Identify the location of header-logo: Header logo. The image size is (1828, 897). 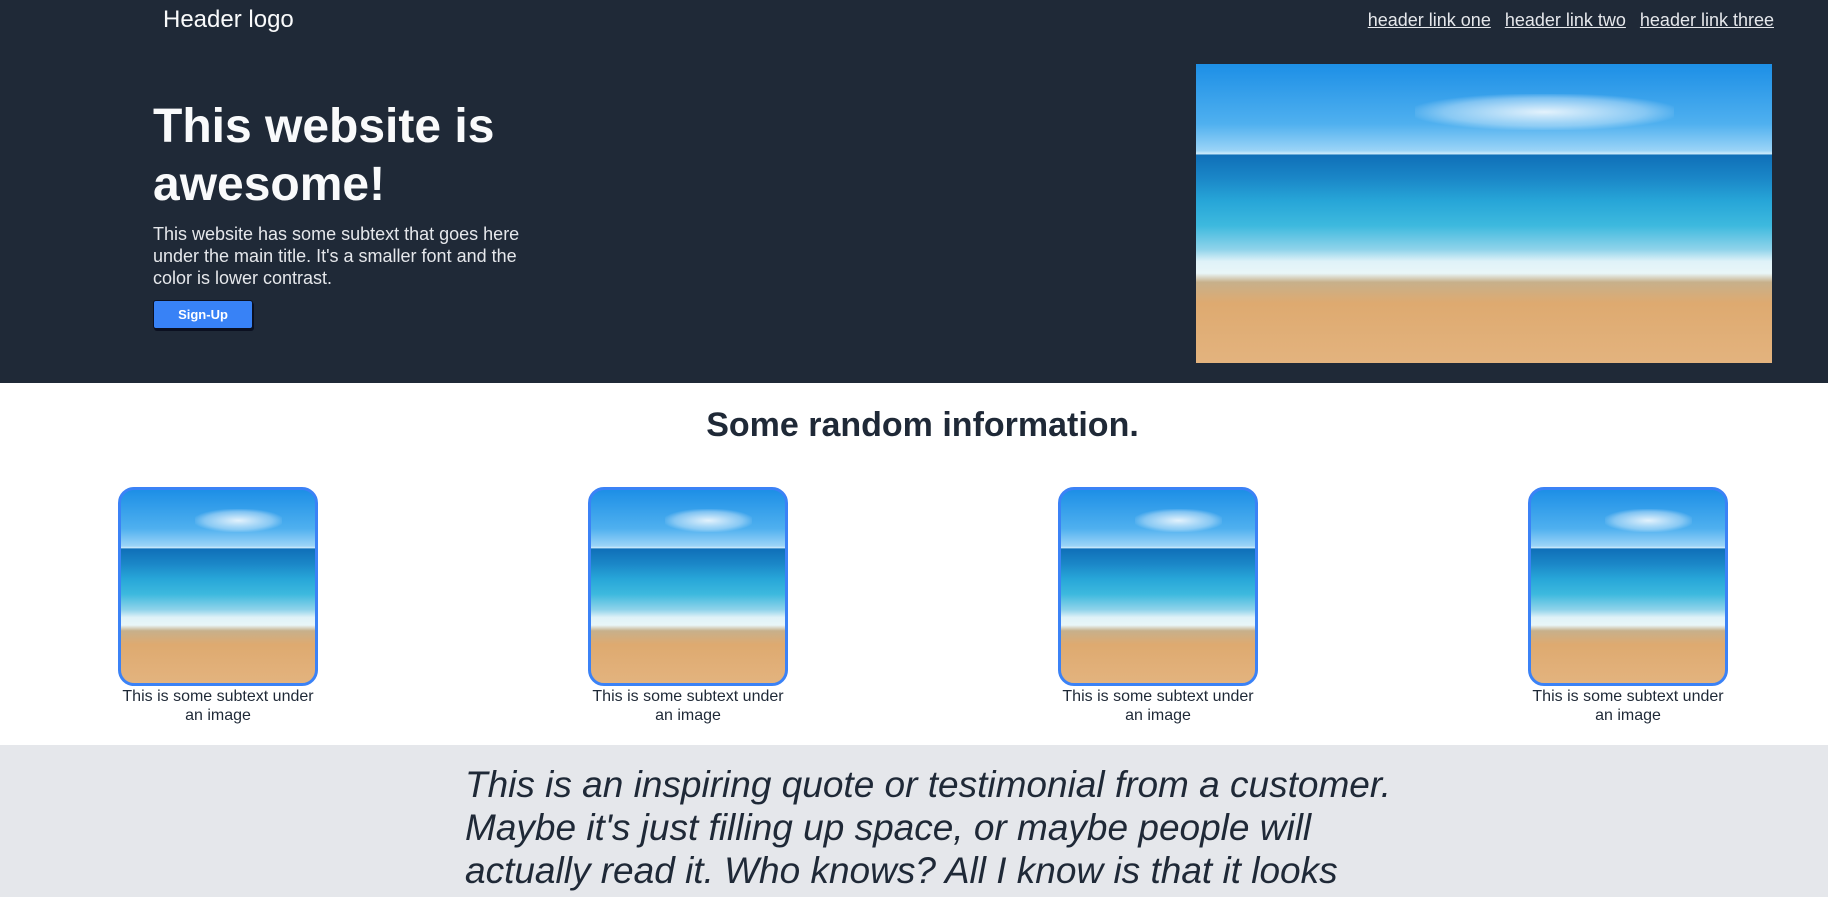
(228, 20).